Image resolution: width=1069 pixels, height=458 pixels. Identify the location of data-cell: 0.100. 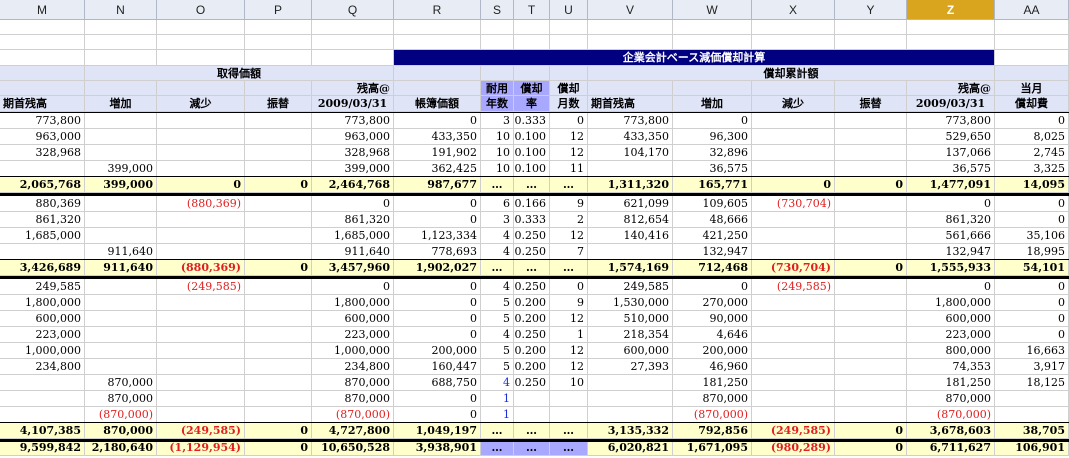
(532, 153).